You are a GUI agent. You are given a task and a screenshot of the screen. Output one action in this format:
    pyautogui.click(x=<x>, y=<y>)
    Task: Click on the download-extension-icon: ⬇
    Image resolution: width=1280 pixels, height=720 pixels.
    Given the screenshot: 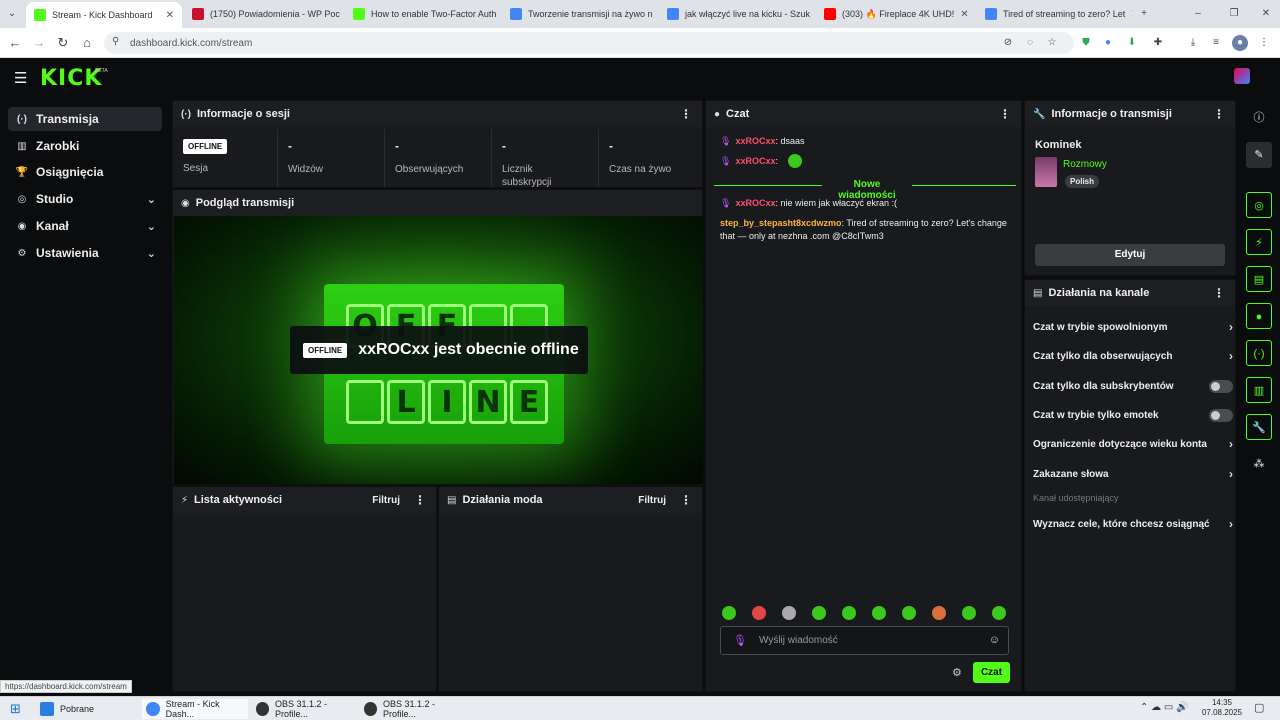 What is the action you would take?
    pyautogui.click(x=1132, y=43)
    